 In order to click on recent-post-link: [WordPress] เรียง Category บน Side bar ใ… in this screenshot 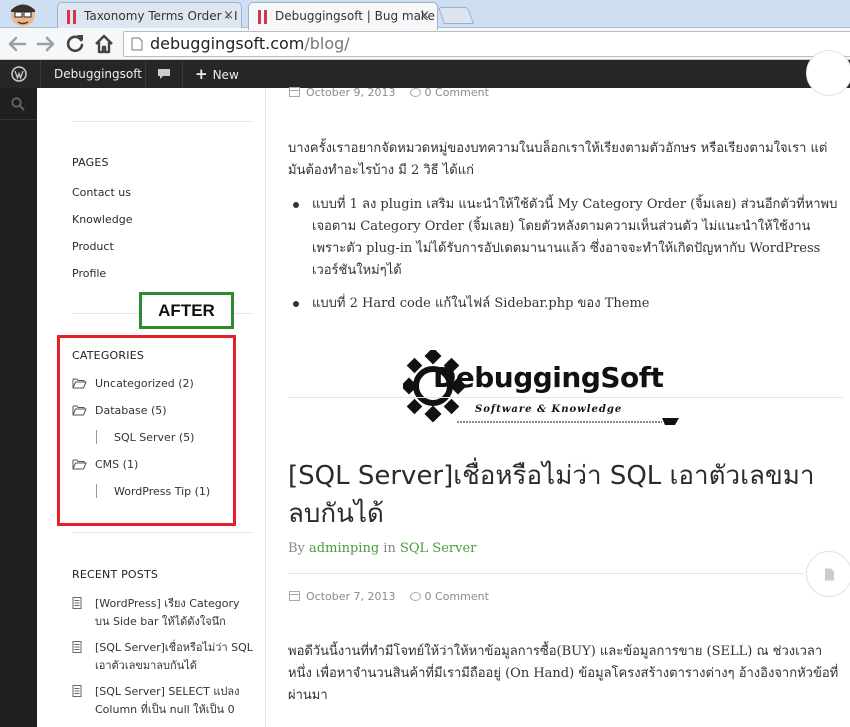, I will do `click(175, 613)`.